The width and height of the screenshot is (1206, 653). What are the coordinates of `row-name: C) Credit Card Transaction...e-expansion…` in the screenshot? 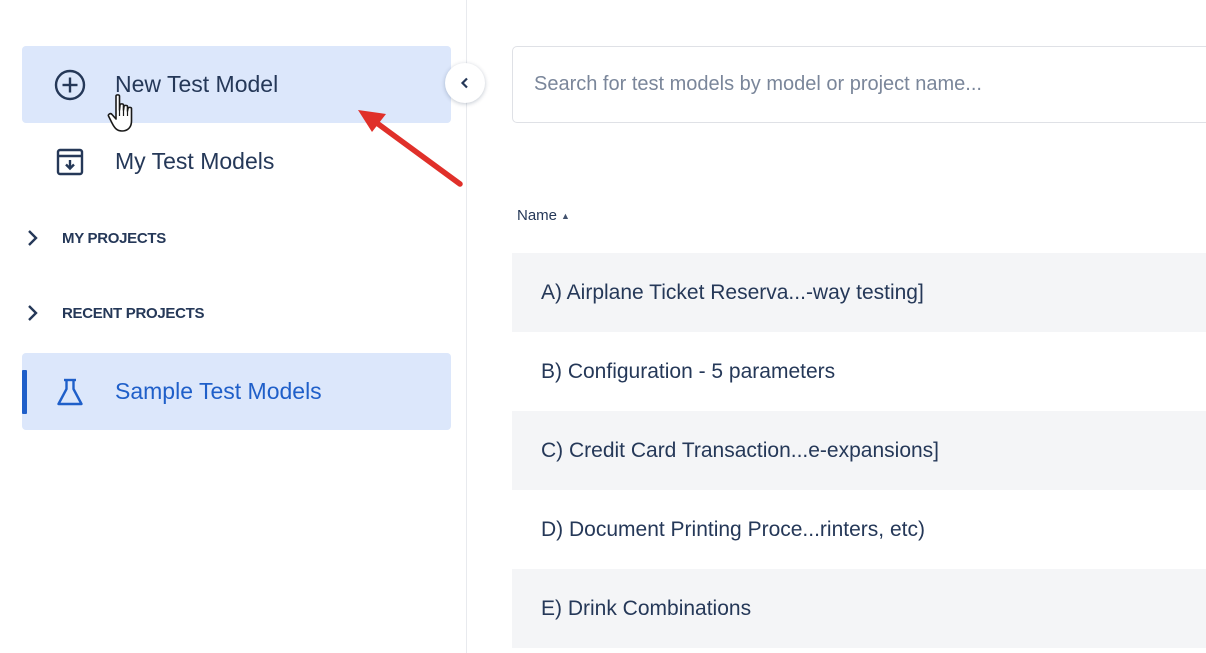 It's located at (740, 450).